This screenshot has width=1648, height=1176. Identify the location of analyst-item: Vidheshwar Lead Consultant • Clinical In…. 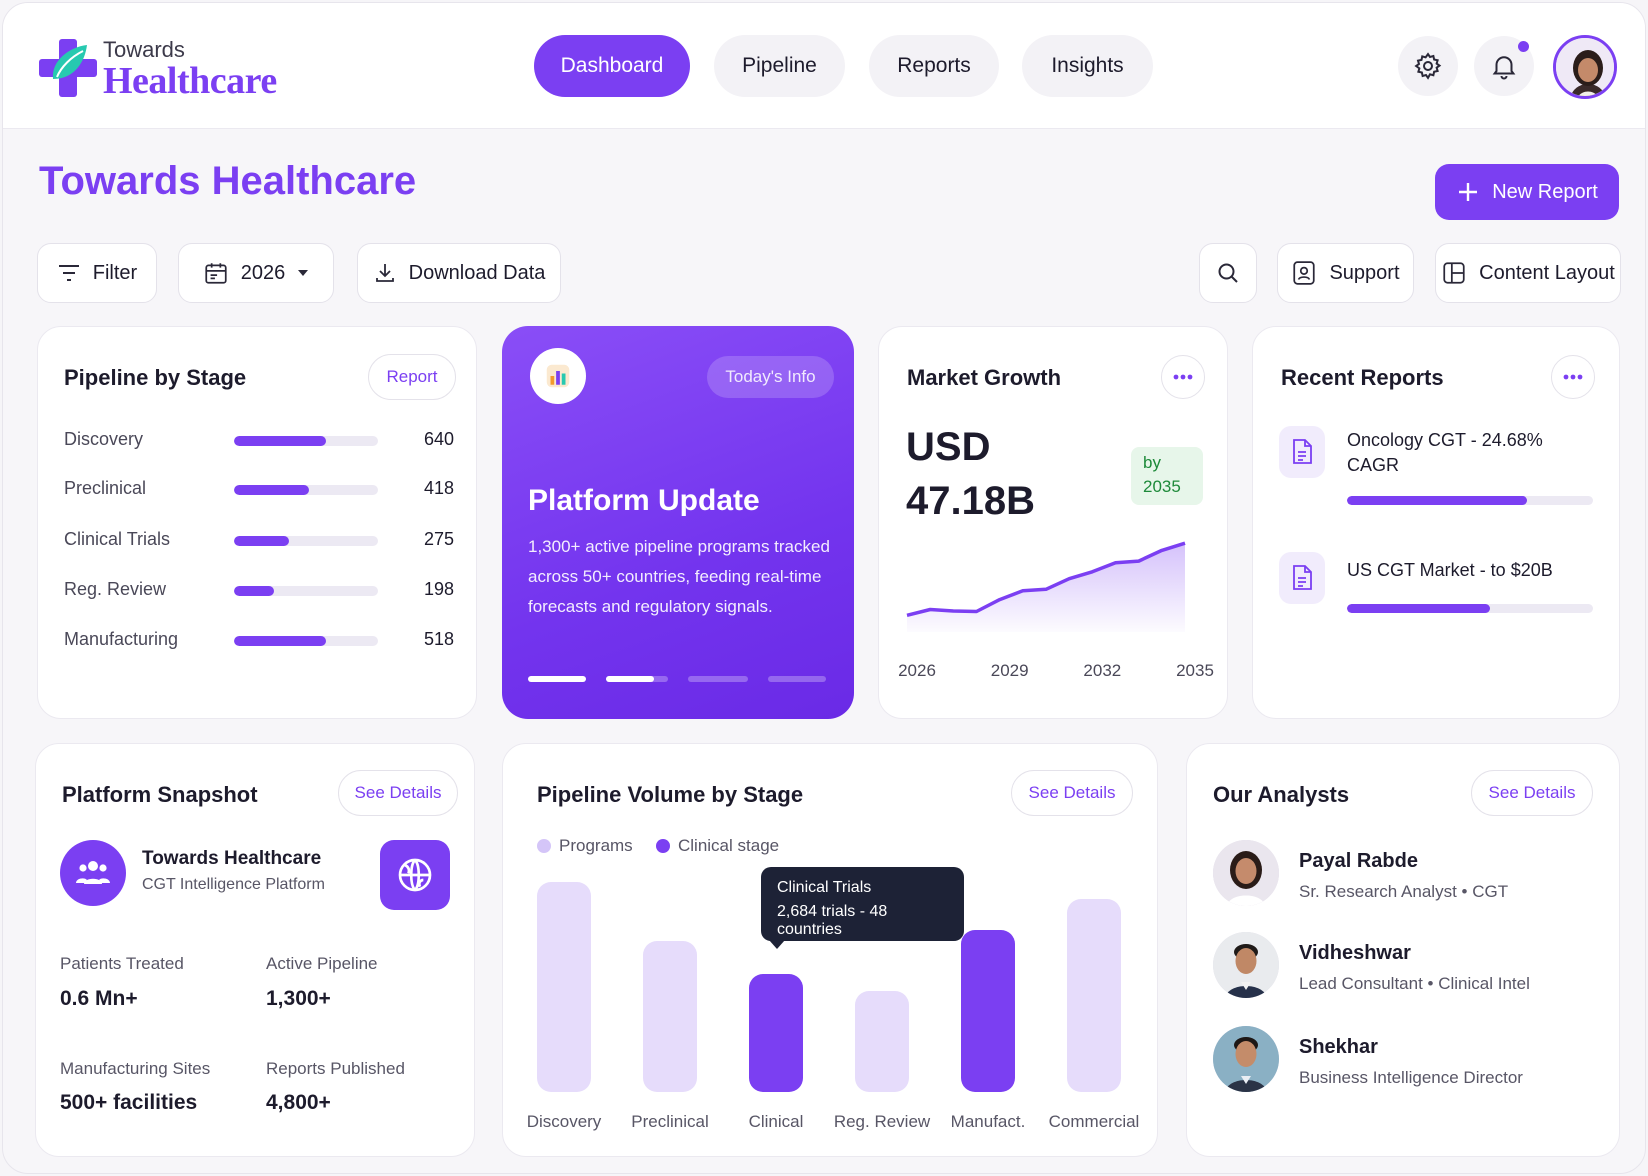
(1403, 967).